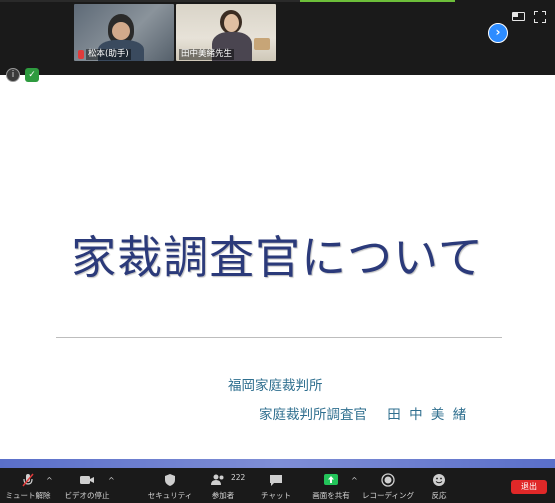  I want to click on chat-button: チャット, so click(276, 485).